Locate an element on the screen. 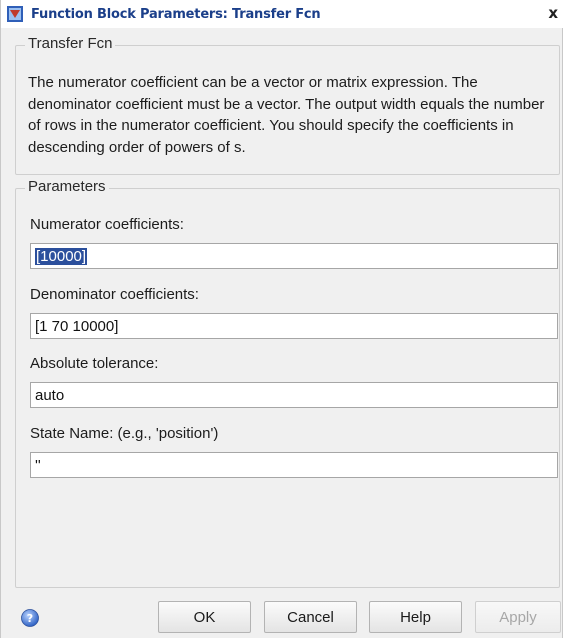 The image size is (563, 638). numerator-value: [10000] is located at coordinates (61, 256).